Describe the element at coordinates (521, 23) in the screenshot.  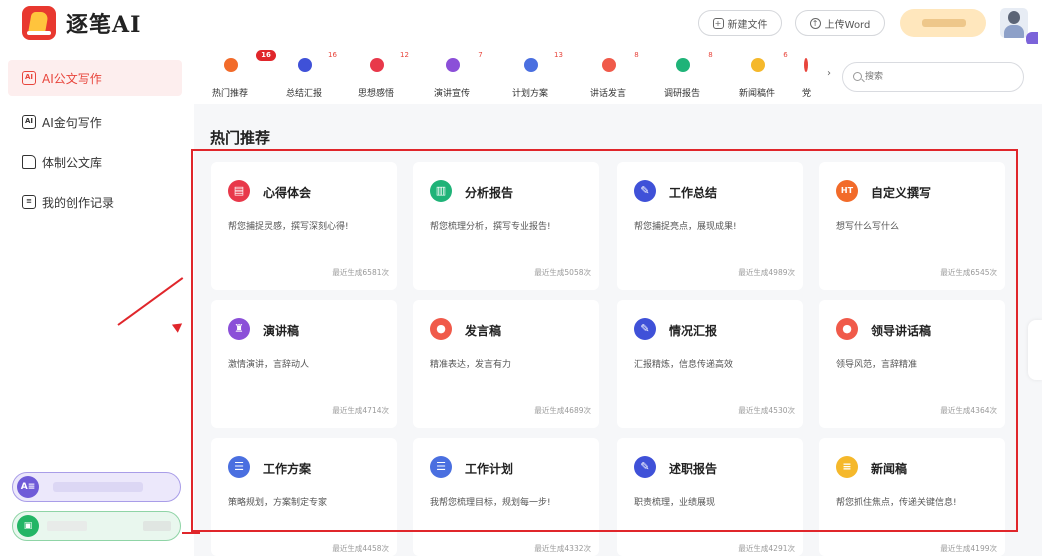
I see `top-bar: 逐笔AI + 新建文件 ↑ 上传Word` at that location.